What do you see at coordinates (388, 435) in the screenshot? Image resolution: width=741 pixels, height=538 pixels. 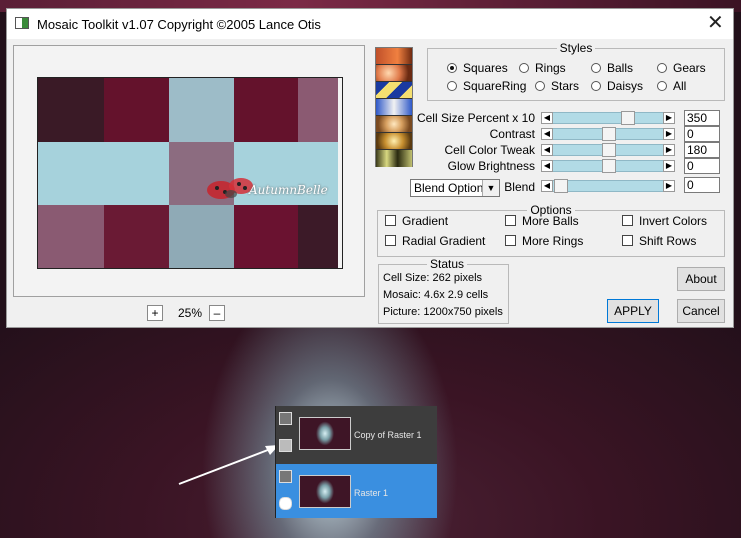 I see `layer-name: Copy of Raster 1` at bounding box center [388, 435].